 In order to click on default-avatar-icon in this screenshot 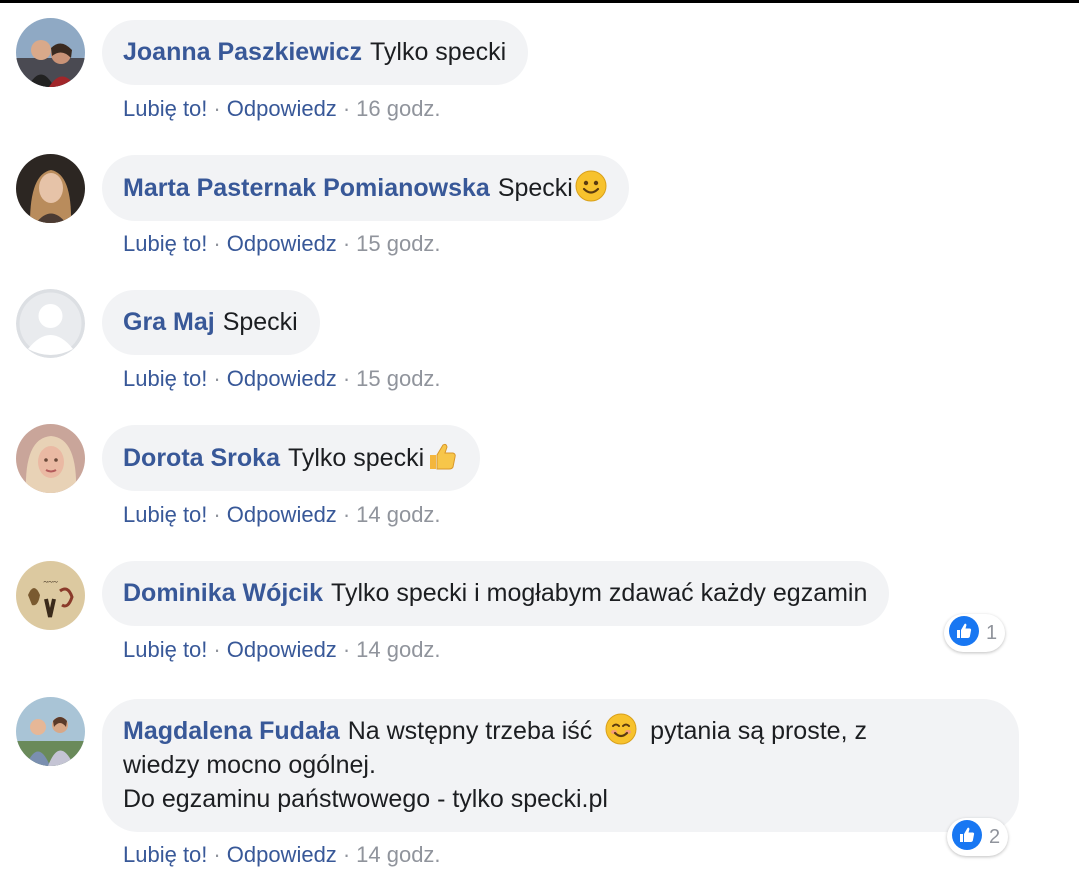, I will do `click(50, 323)`.